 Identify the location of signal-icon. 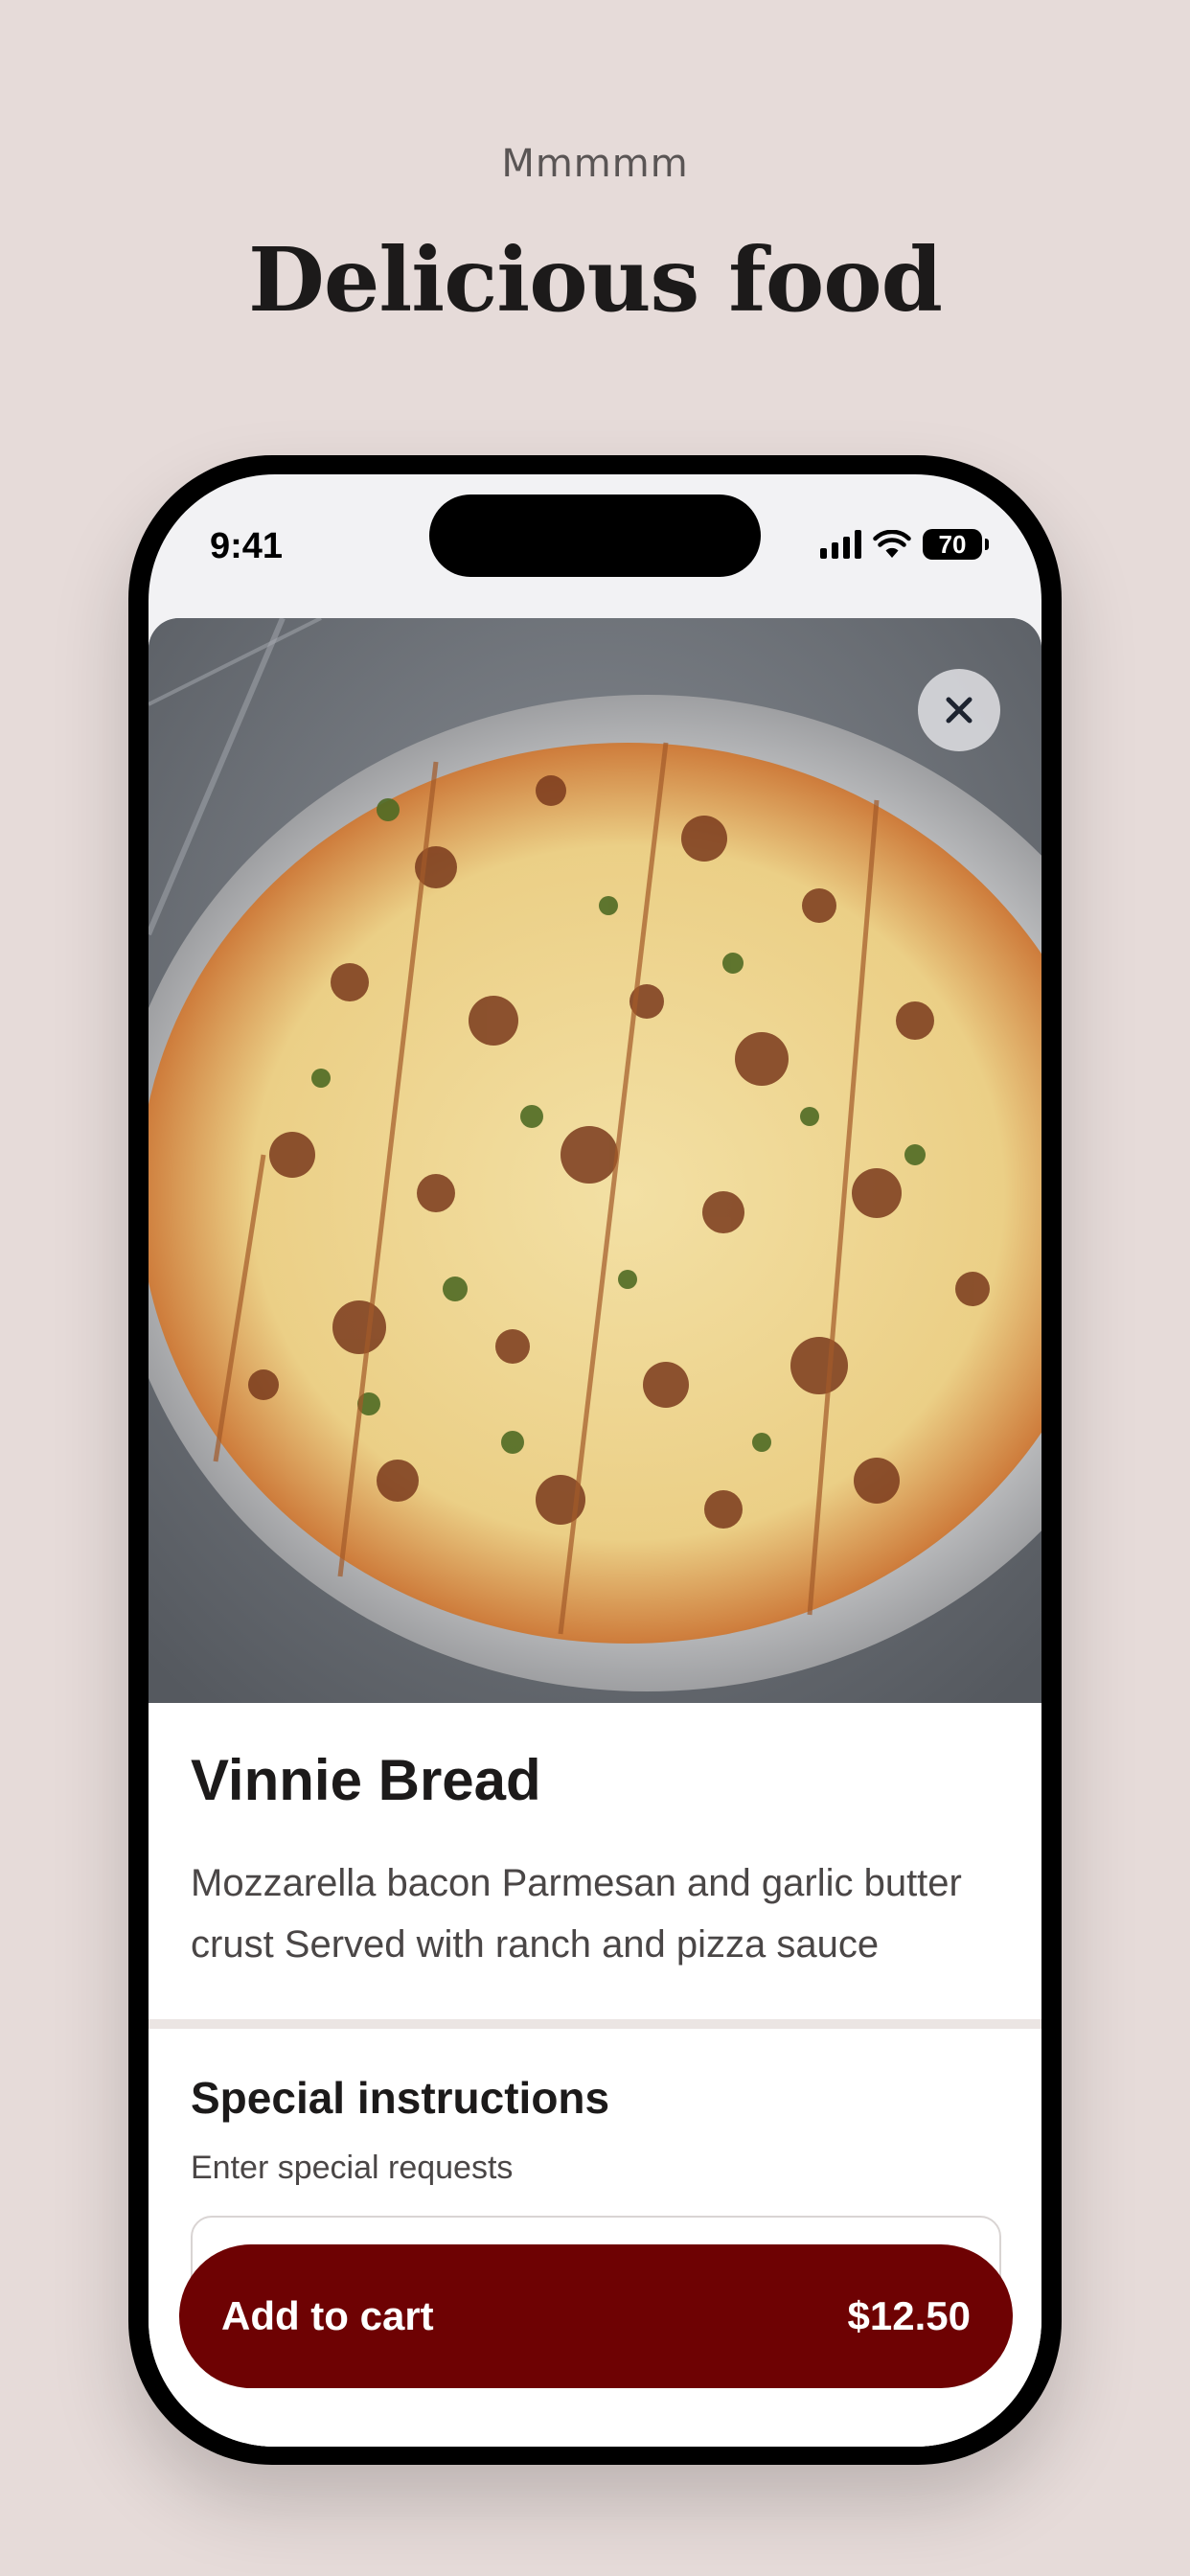
(841, 544).